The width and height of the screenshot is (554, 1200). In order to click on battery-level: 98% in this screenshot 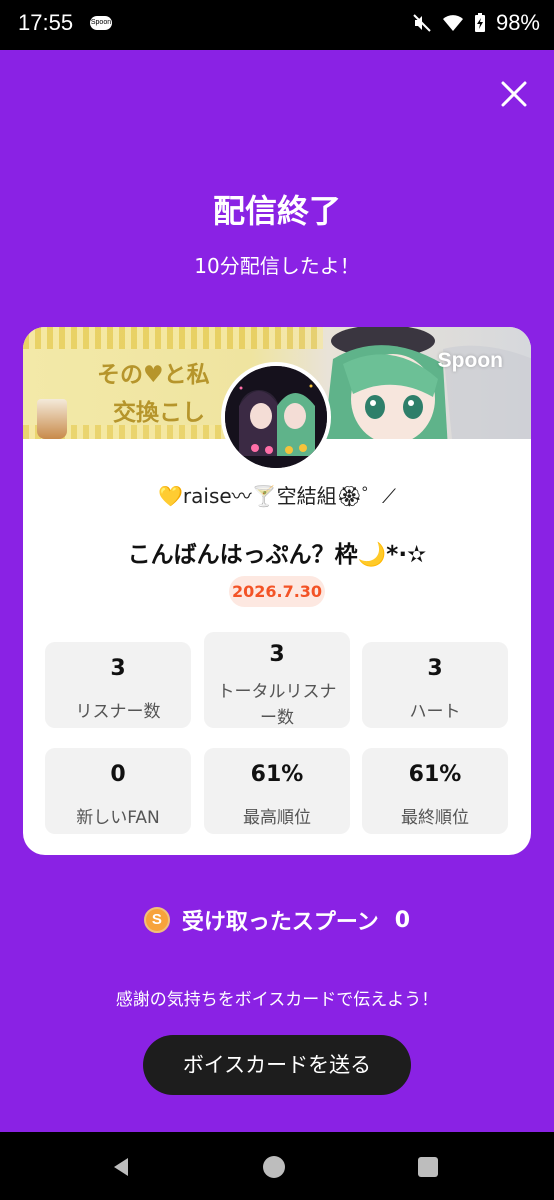, I will do `click(517, 22)`.